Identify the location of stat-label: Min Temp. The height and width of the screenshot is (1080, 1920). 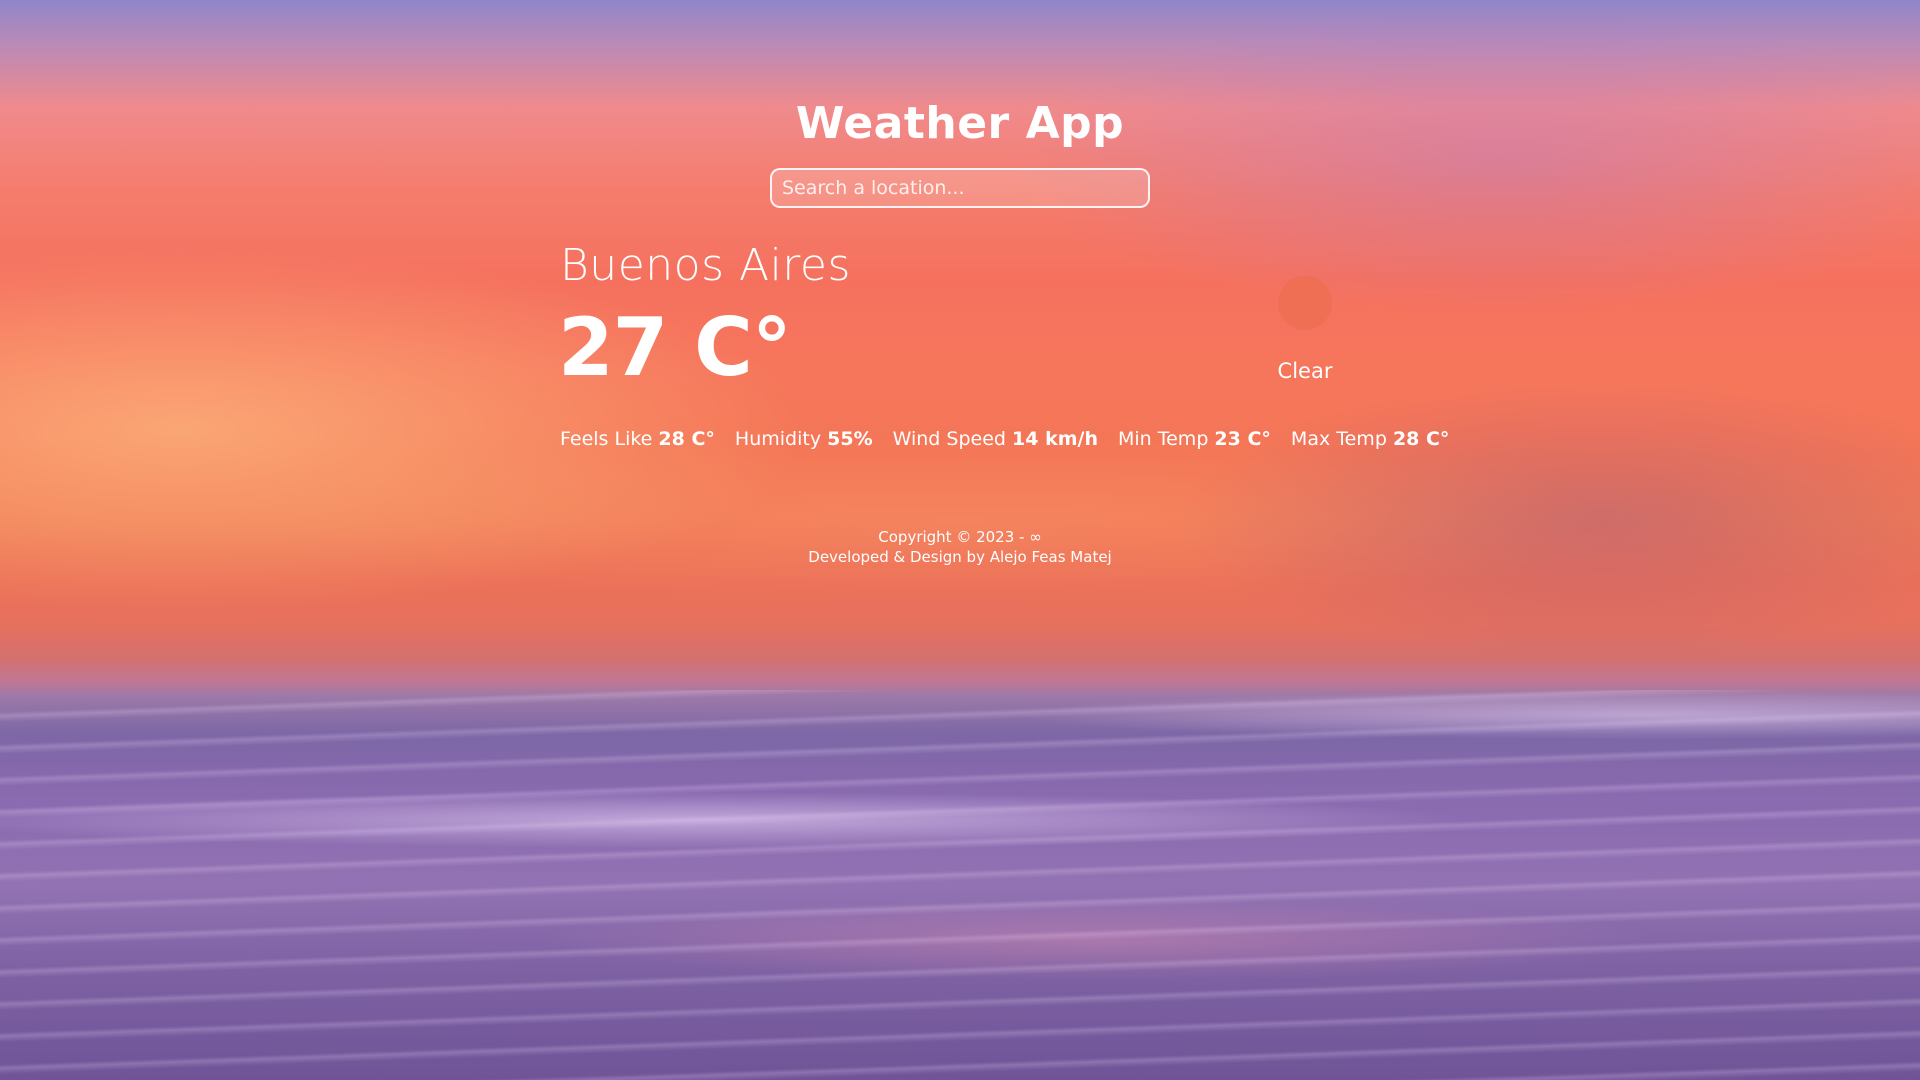
(1163, 439).